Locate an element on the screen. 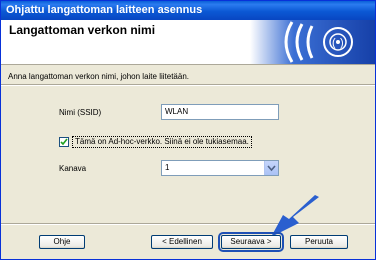 Image resolution: width=376 pixels, height=260 pixels. checkmark-icon is located at coordinates (64, 142).